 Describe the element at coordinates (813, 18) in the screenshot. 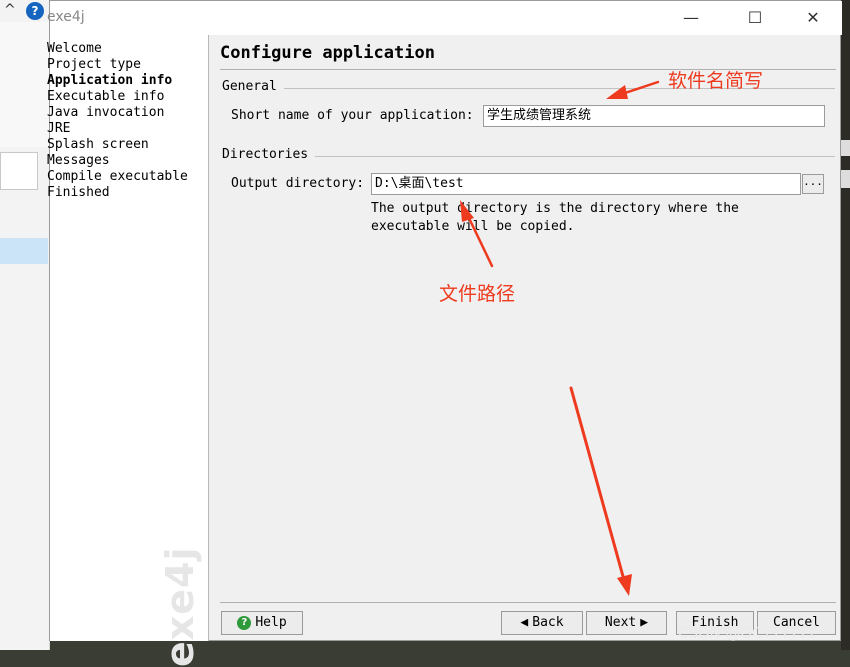

I see `close-button: ✕` at that location.